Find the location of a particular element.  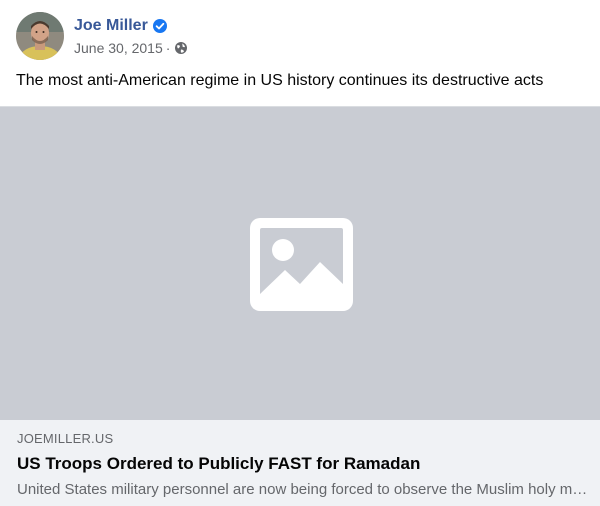

globe-icon is located at coordinates (181, 48).